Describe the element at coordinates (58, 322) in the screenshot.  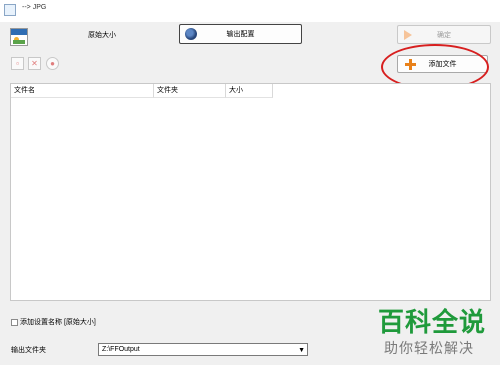
I see `add-setting-name-label: 添加设置名称 [原始大小]` at that location.